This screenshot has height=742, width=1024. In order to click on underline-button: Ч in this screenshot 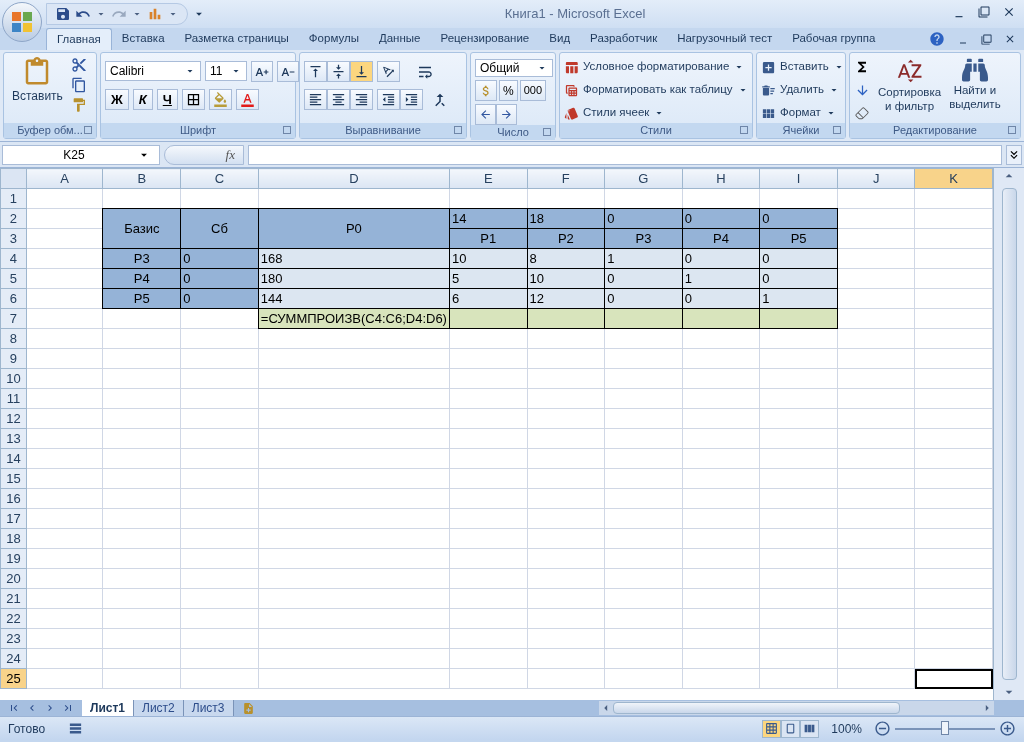, I will do `click(167, 99)`.